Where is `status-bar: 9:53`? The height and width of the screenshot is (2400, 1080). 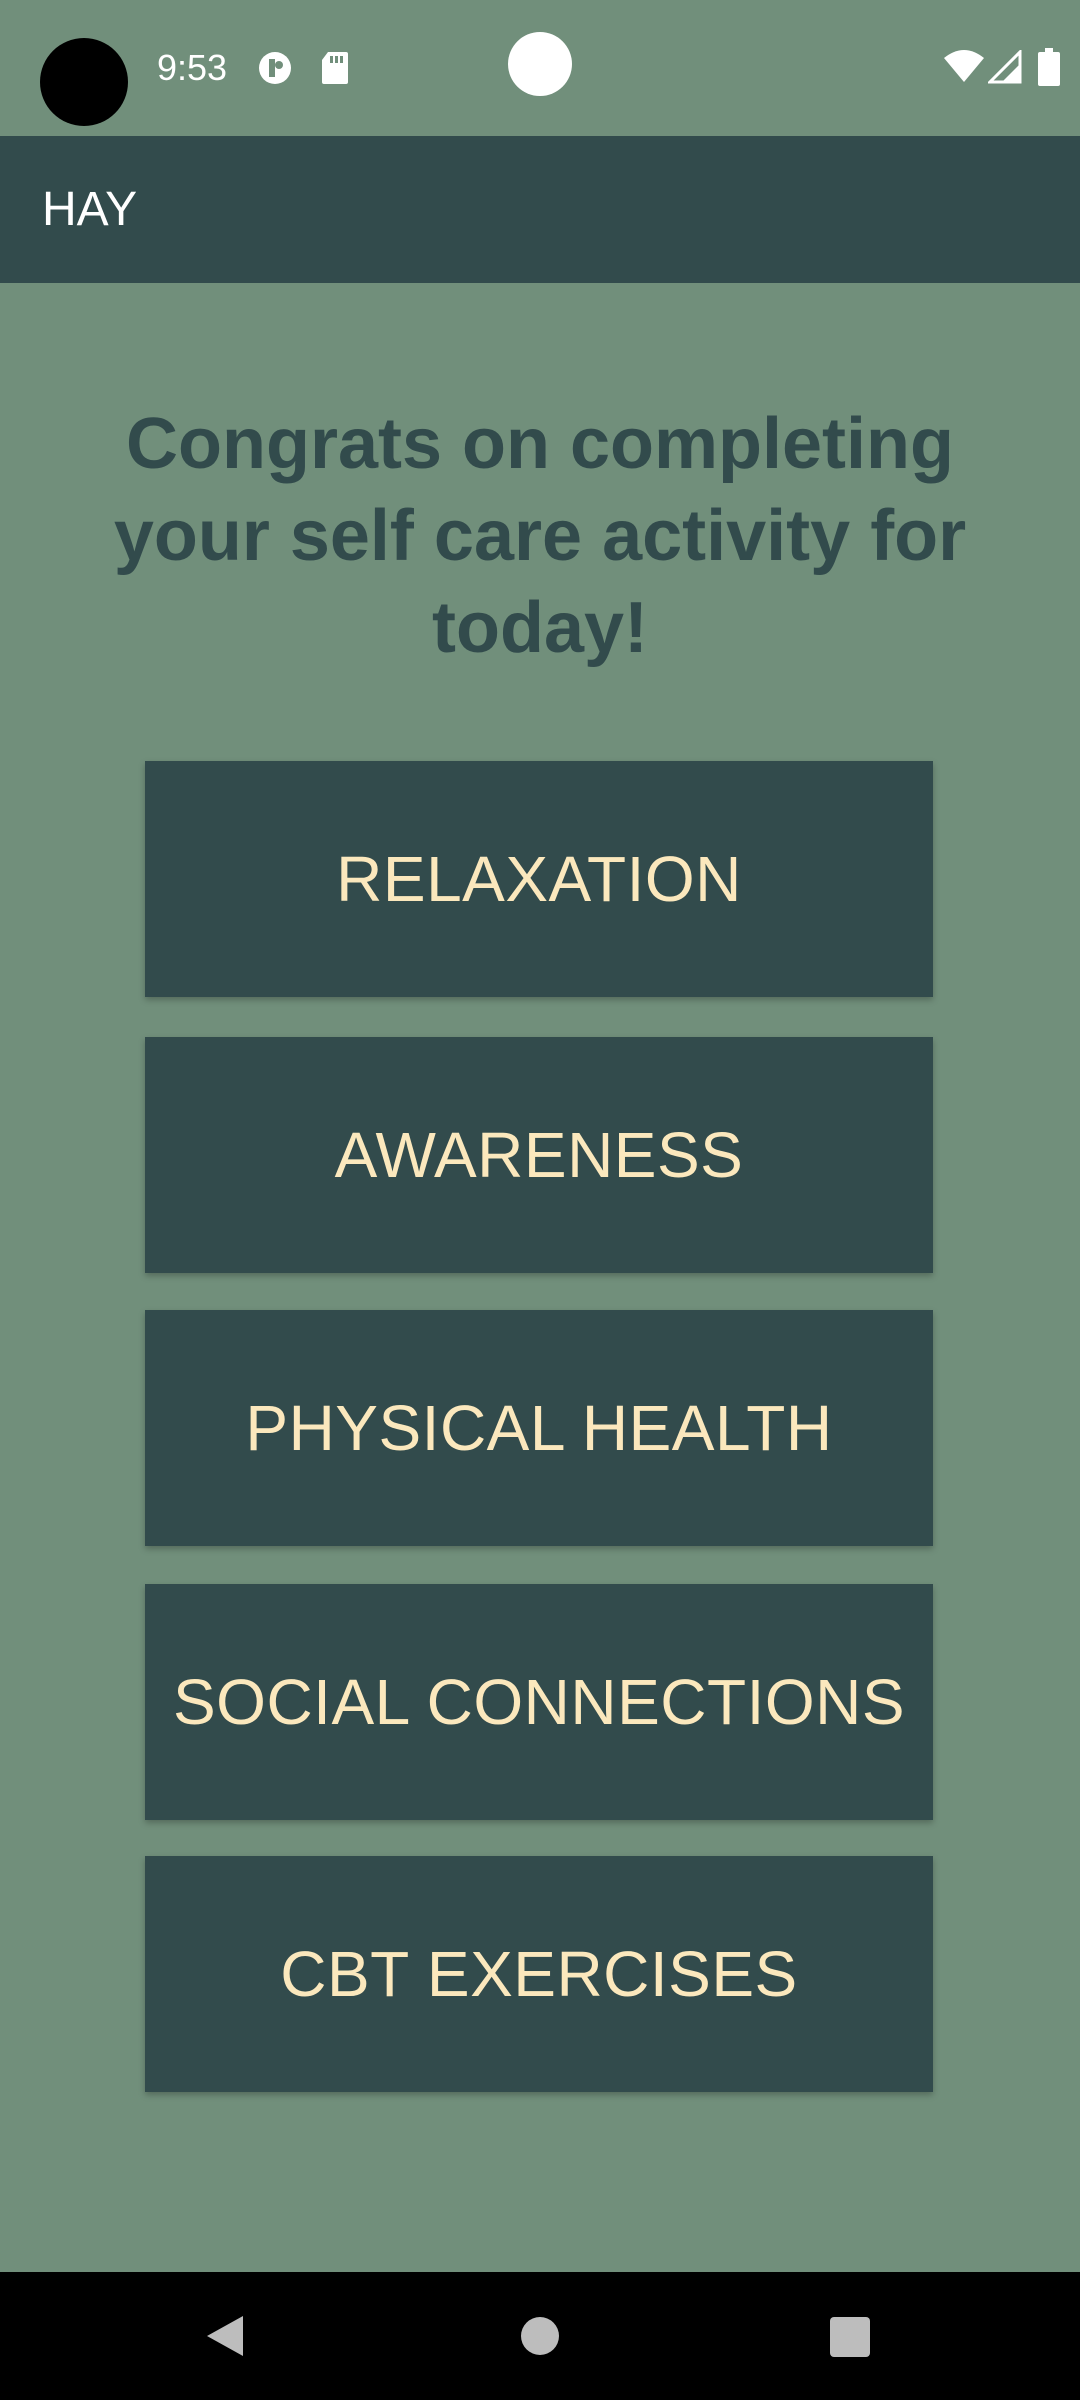 status-bar: 9:53 is located at coordinates (540, 68).